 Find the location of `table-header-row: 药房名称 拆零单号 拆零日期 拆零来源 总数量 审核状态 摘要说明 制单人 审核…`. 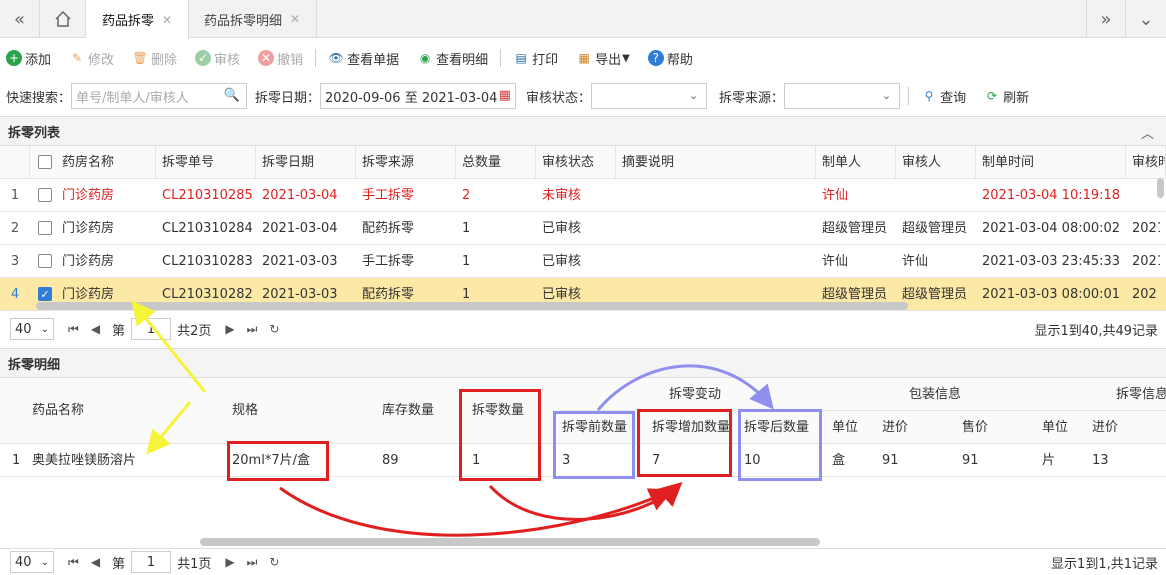

table-header-row: 药房名称 拆零单号 拆零日期 拆零来源 总数量 审核状态 摘要说明 制单人 审核… is located at coordinates (583, 162).